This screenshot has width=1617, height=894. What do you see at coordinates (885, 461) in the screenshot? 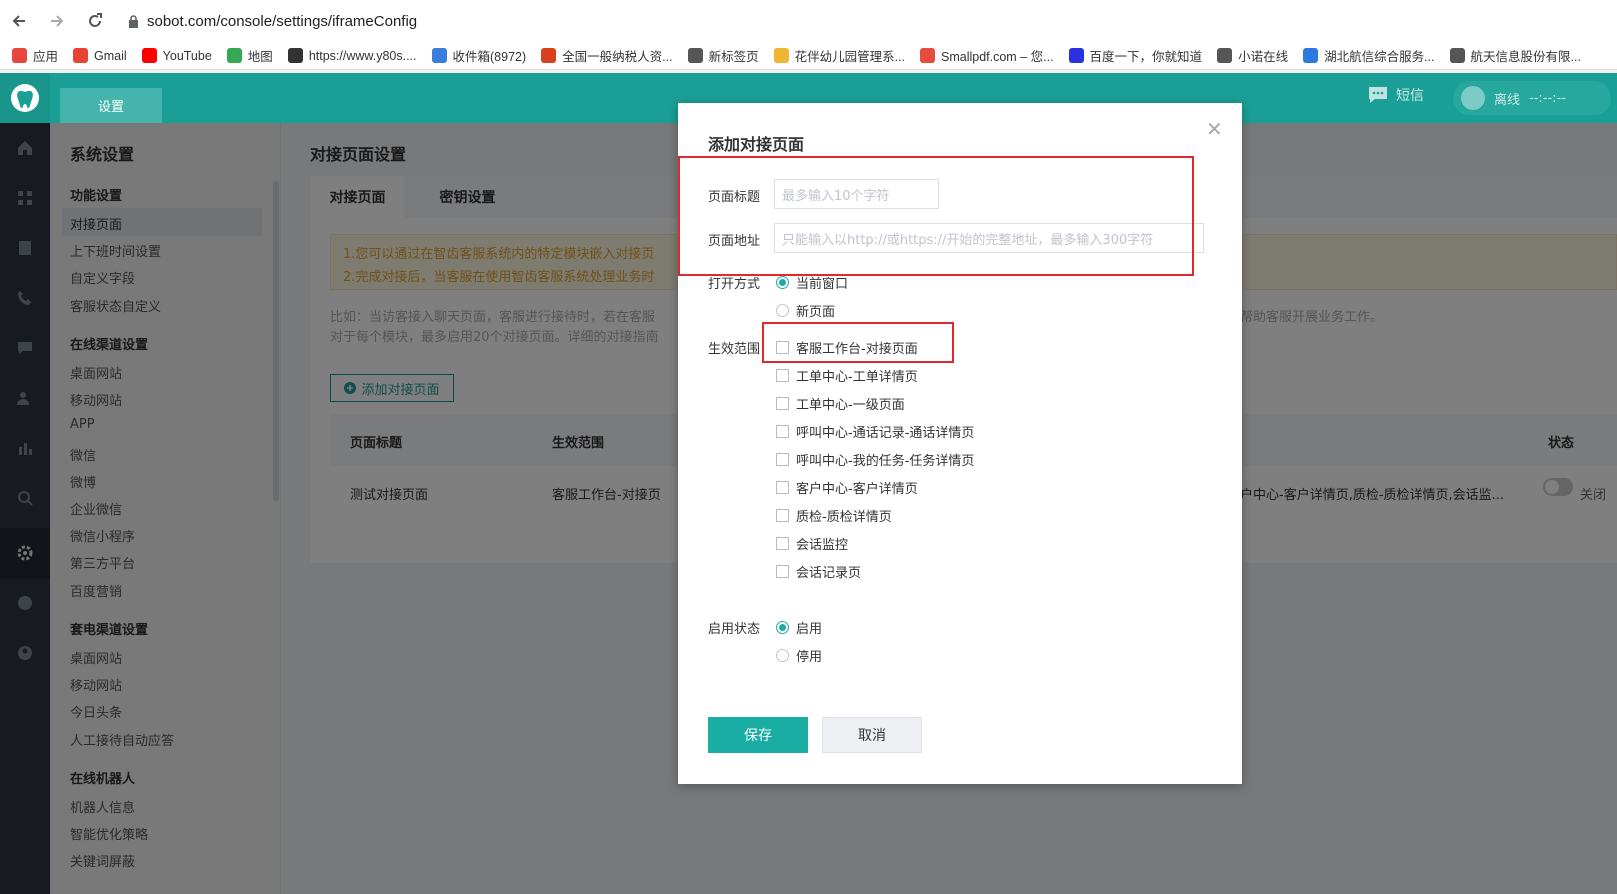
I see `option-label: 呼叫中心-我的任务-任务详情页` at bounding box center [885, 461].